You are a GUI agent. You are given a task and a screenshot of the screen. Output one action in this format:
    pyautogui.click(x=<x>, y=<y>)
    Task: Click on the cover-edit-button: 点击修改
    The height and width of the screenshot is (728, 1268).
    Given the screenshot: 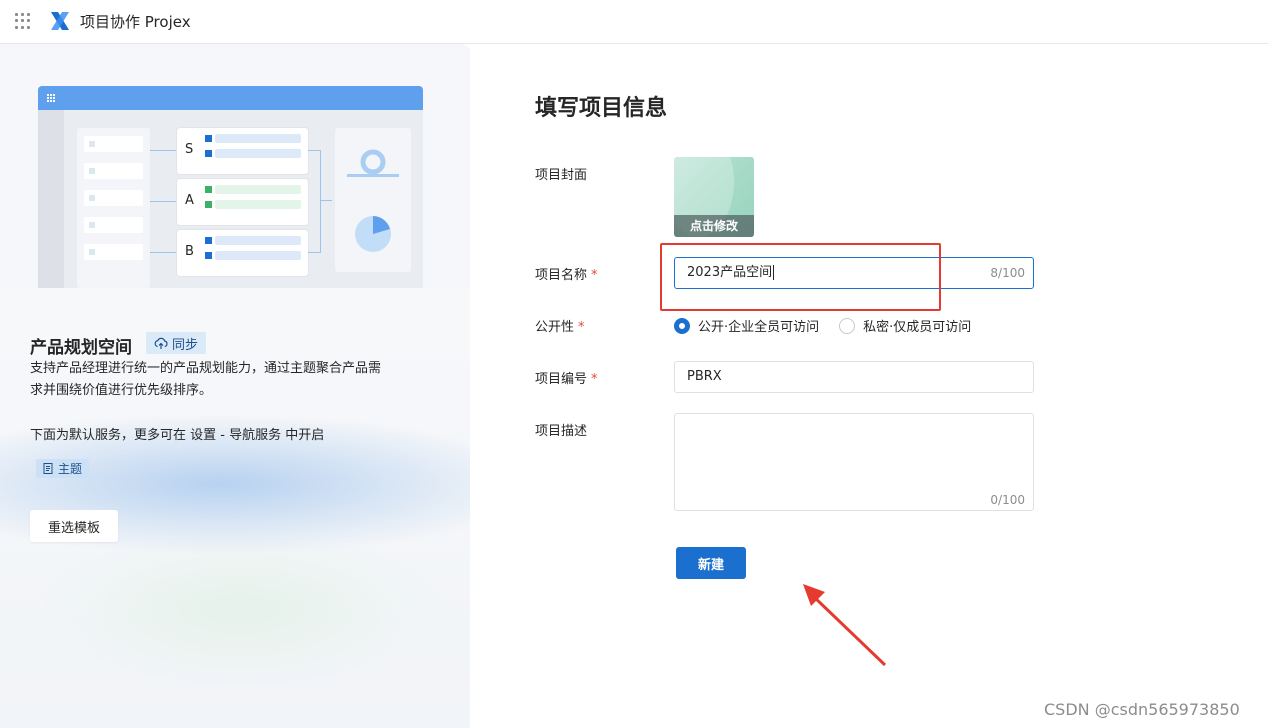 What is the action you would take?
    pyautogui.click(x=714, y=226)
    